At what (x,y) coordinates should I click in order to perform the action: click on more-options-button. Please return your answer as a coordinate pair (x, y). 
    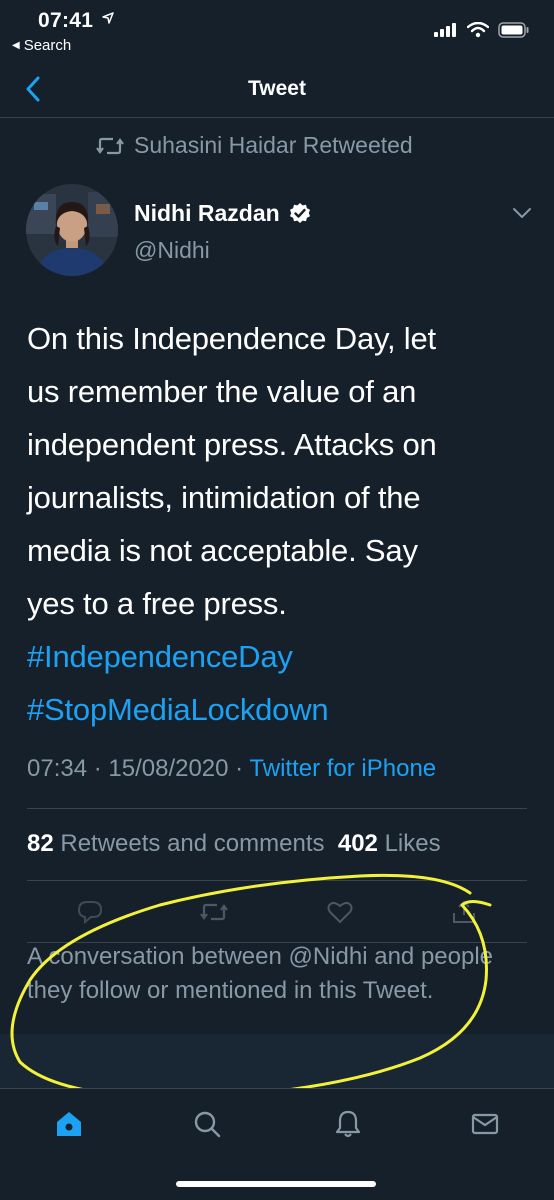
    Looking at the image, I should click on (522, 215).